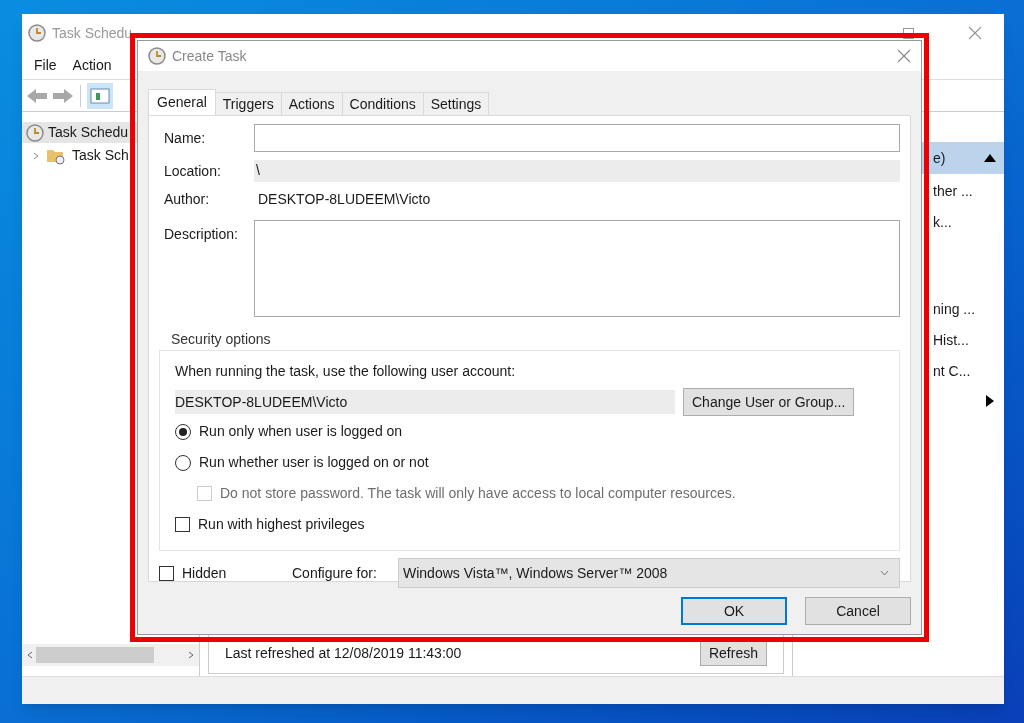 Image resolution: width=1024 pixels, height=723 pixels. Describe the element at coordinates (100, 155) in the screenshot. I see `tree-item: Task Sch` at that location.